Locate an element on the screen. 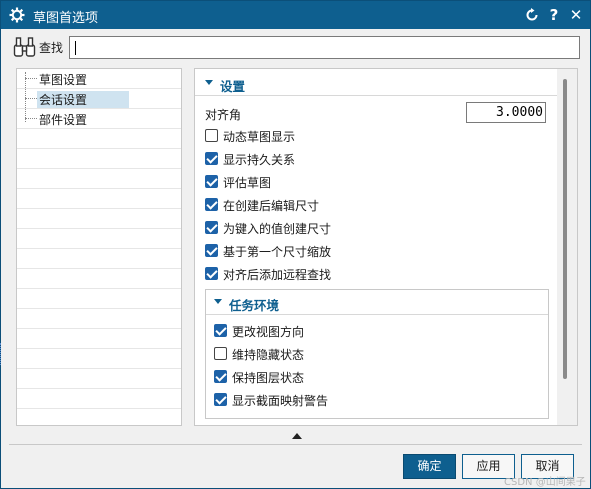 The image size is (591, 489). tree-item-part-settings: 部件设置 is located at coordinates (99, 119).